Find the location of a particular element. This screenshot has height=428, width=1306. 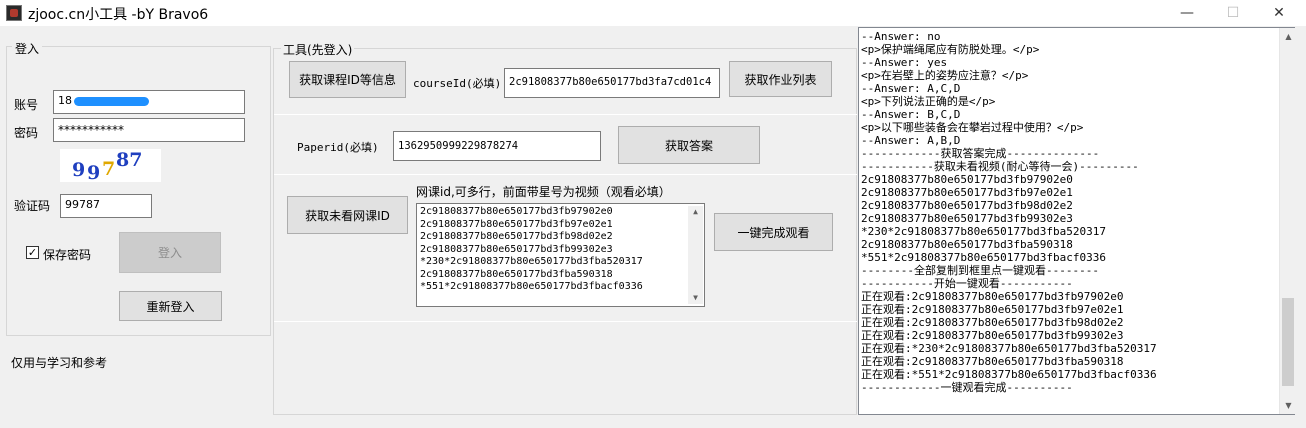

list-item: *230*2c91808377b80e650177bd3fba520317 is located at coordinates (531, 261).